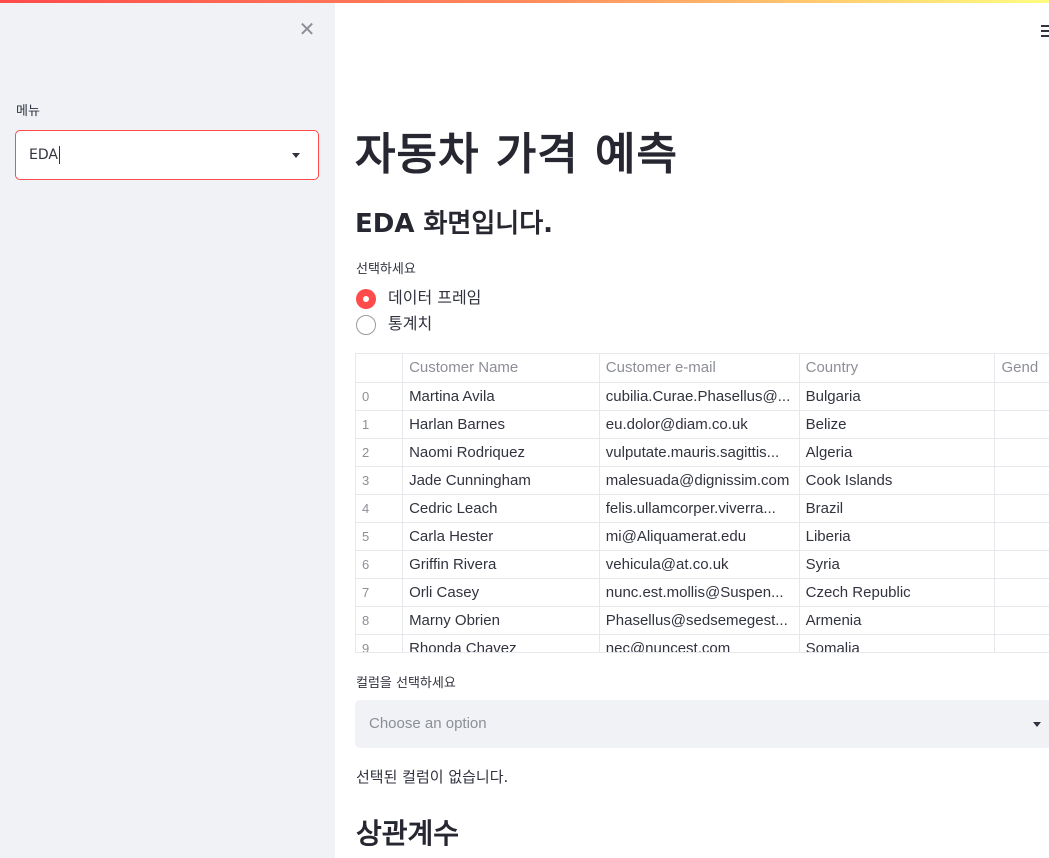 The width and height of the screenshot is (1049, 858). What do you see at coordinates (380, 396) in the screenshot?
I see `row-index: 0` at bounding box center [380, 396].